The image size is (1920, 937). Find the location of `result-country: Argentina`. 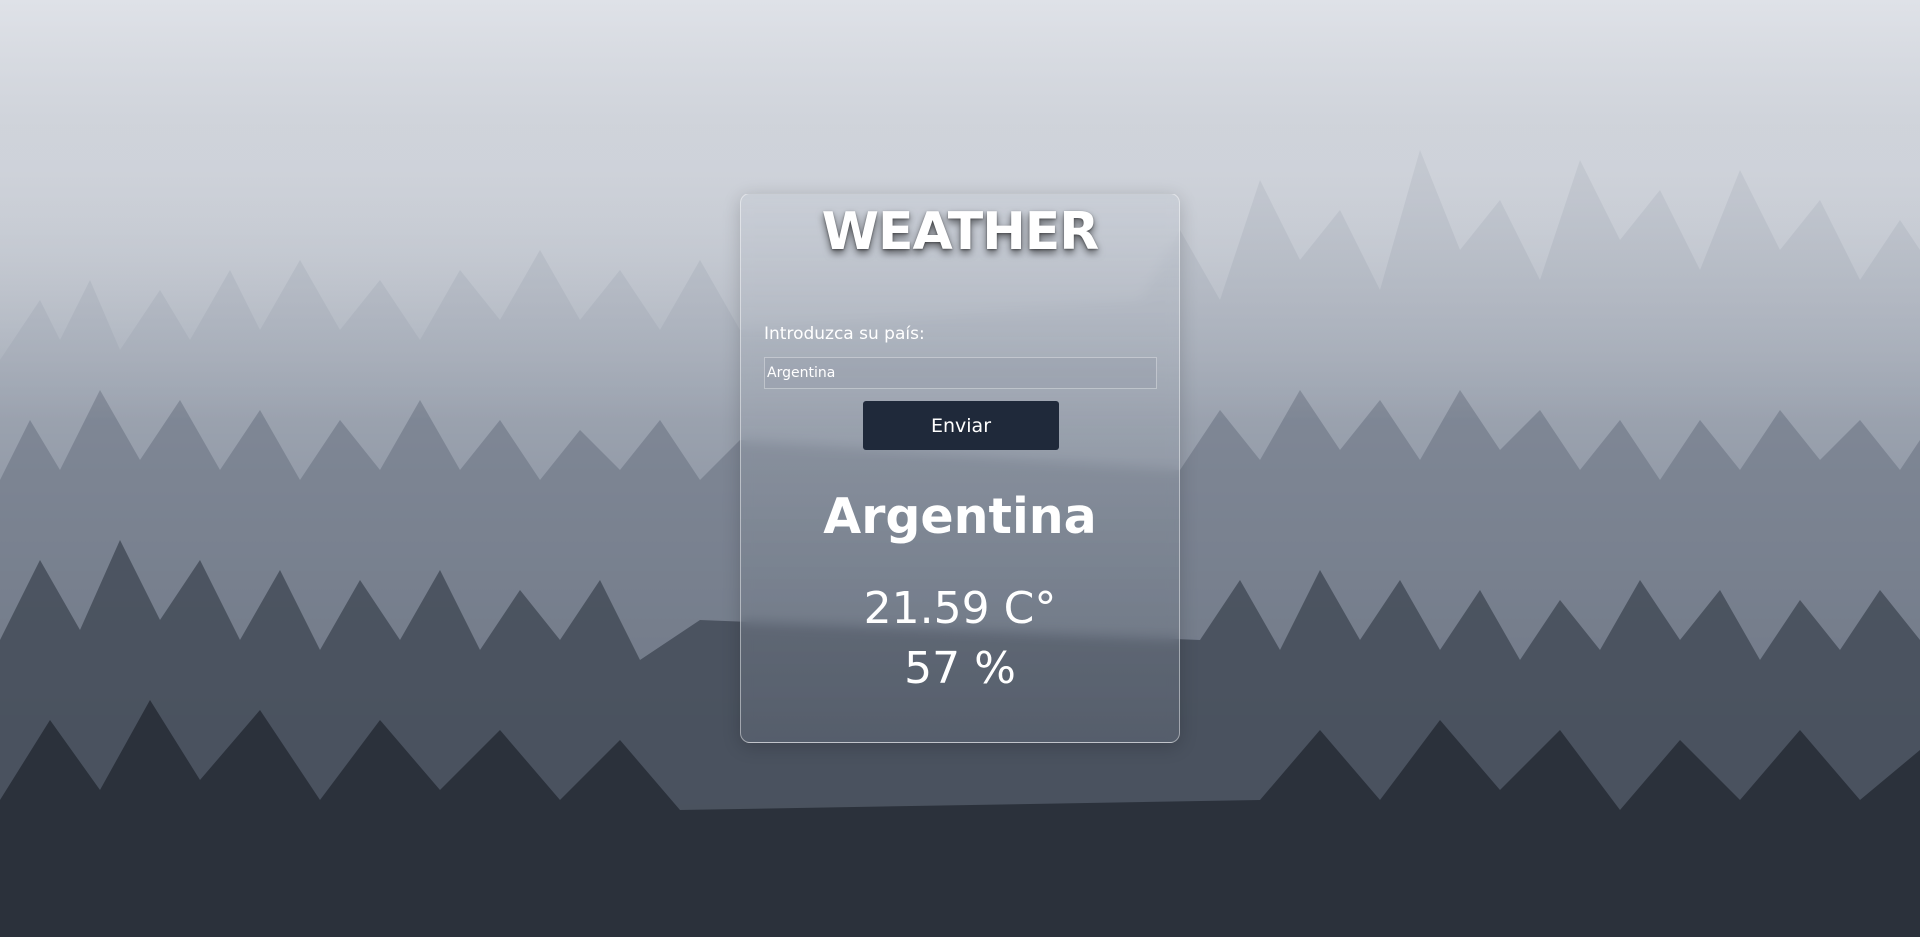

result-country: Argentina is located at coordinates (960, 516).